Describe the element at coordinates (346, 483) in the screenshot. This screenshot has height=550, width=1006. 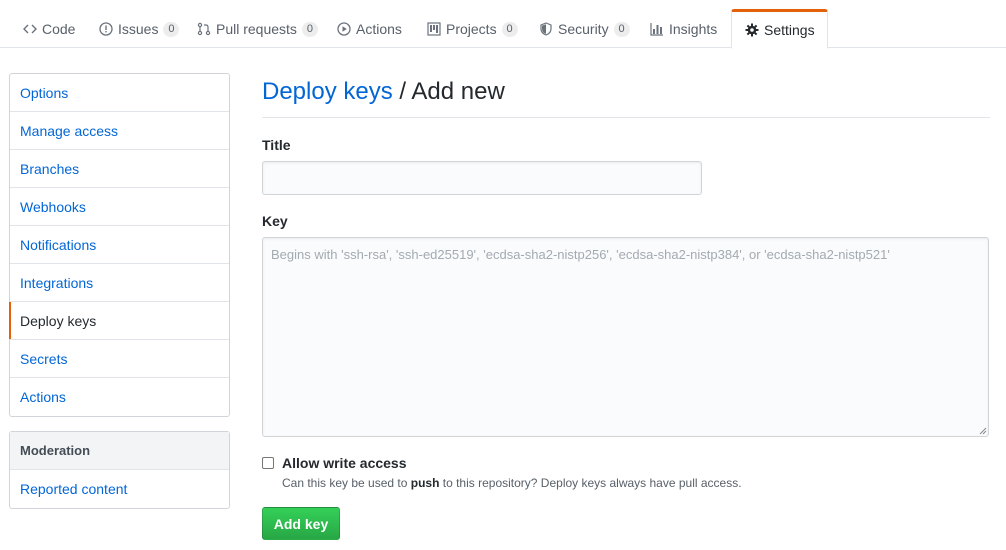
I see `note-text-before: Can this key be used to` at that location.